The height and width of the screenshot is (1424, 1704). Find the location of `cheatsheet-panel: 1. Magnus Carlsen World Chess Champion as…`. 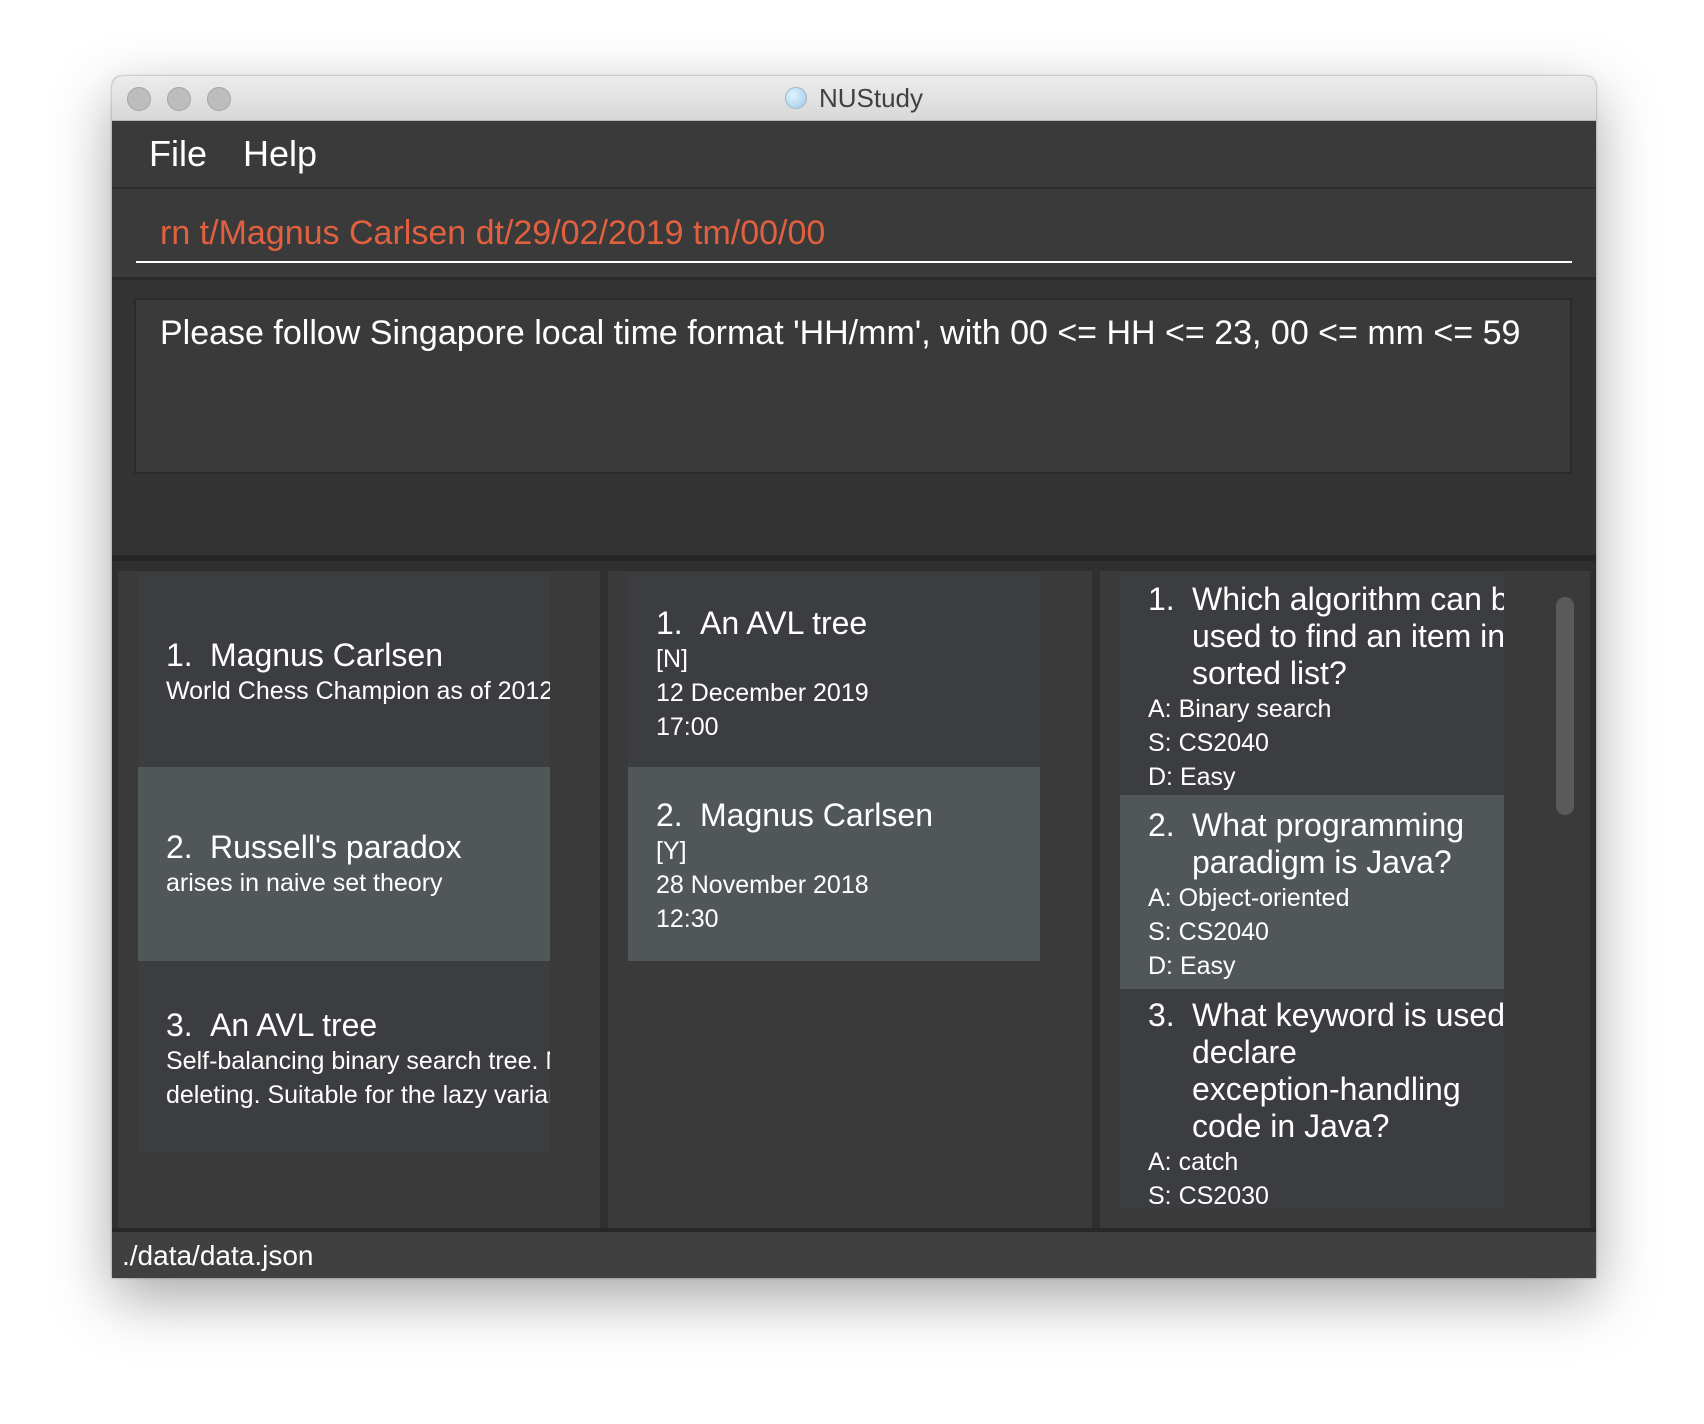

cheatsheet-panel: 1. Magnus Carlsen World Chess Champion as… is located at coordinates (359, 924).